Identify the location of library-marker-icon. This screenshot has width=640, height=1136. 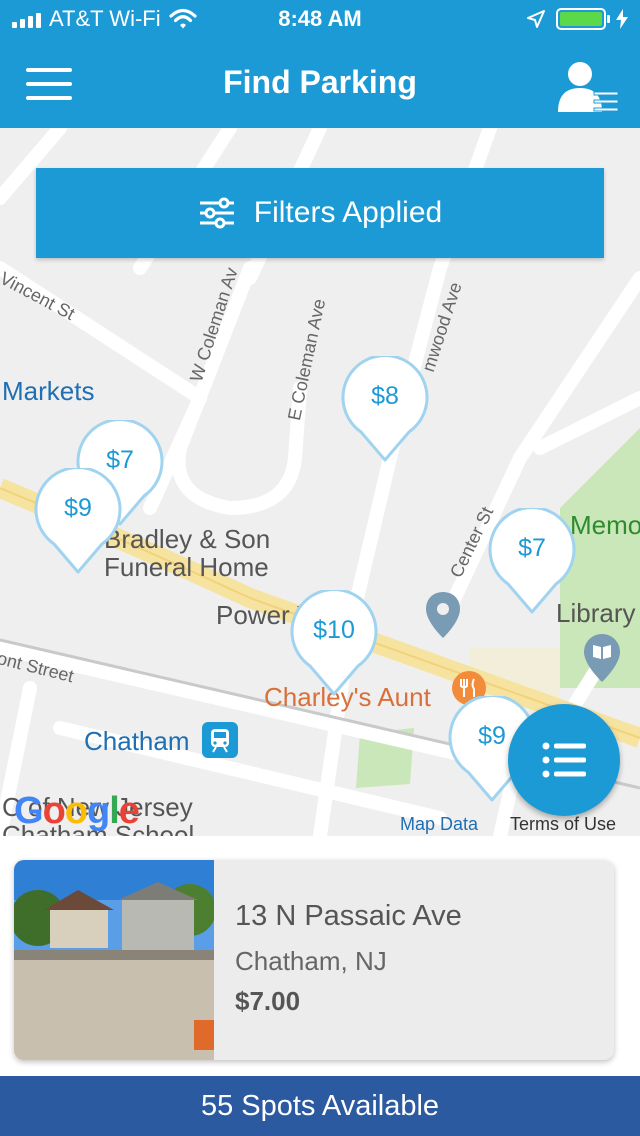
(602, 658).